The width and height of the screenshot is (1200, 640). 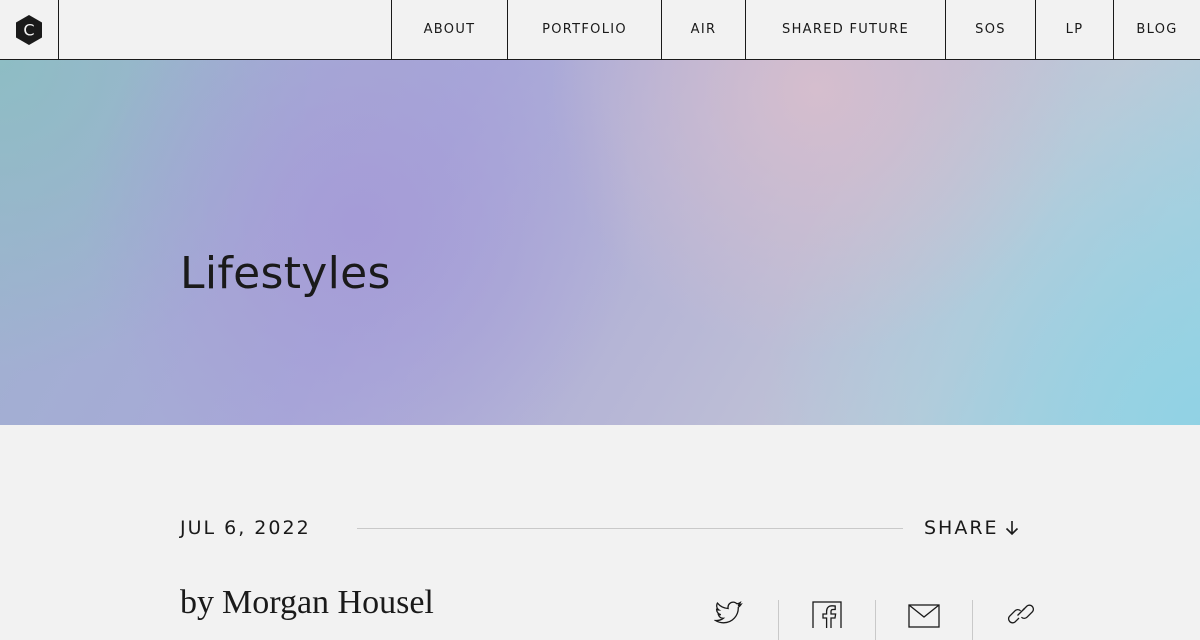 I want to click on author-byline: by Morgan Housel, so click(x=307, y=603).